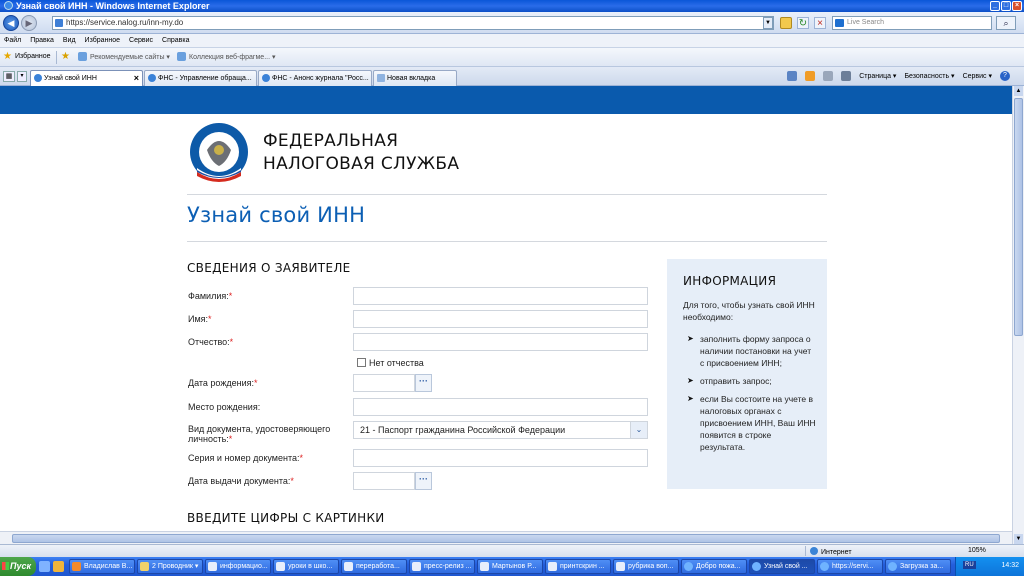  Describe the element at coordinates (12, 40) in the screenshot. I see `menu-file: Файл` at that location.